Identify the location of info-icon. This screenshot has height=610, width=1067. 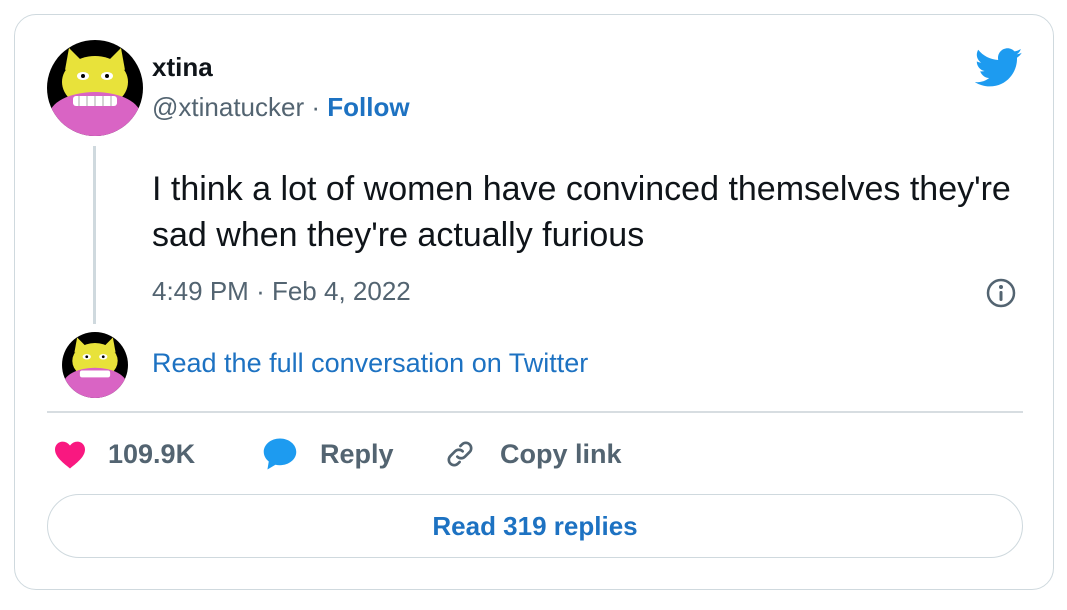
(1001, 293).